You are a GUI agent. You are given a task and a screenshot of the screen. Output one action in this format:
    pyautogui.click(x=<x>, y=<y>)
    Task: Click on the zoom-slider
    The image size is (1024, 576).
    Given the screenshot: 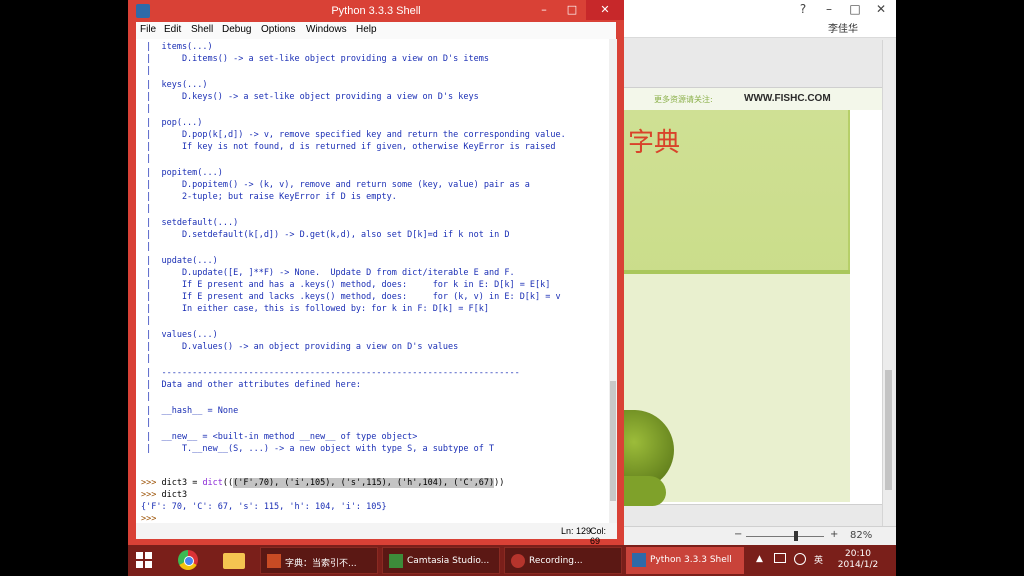 What is the action you would take?
    pyautogui.click(x=785, y=536)
    